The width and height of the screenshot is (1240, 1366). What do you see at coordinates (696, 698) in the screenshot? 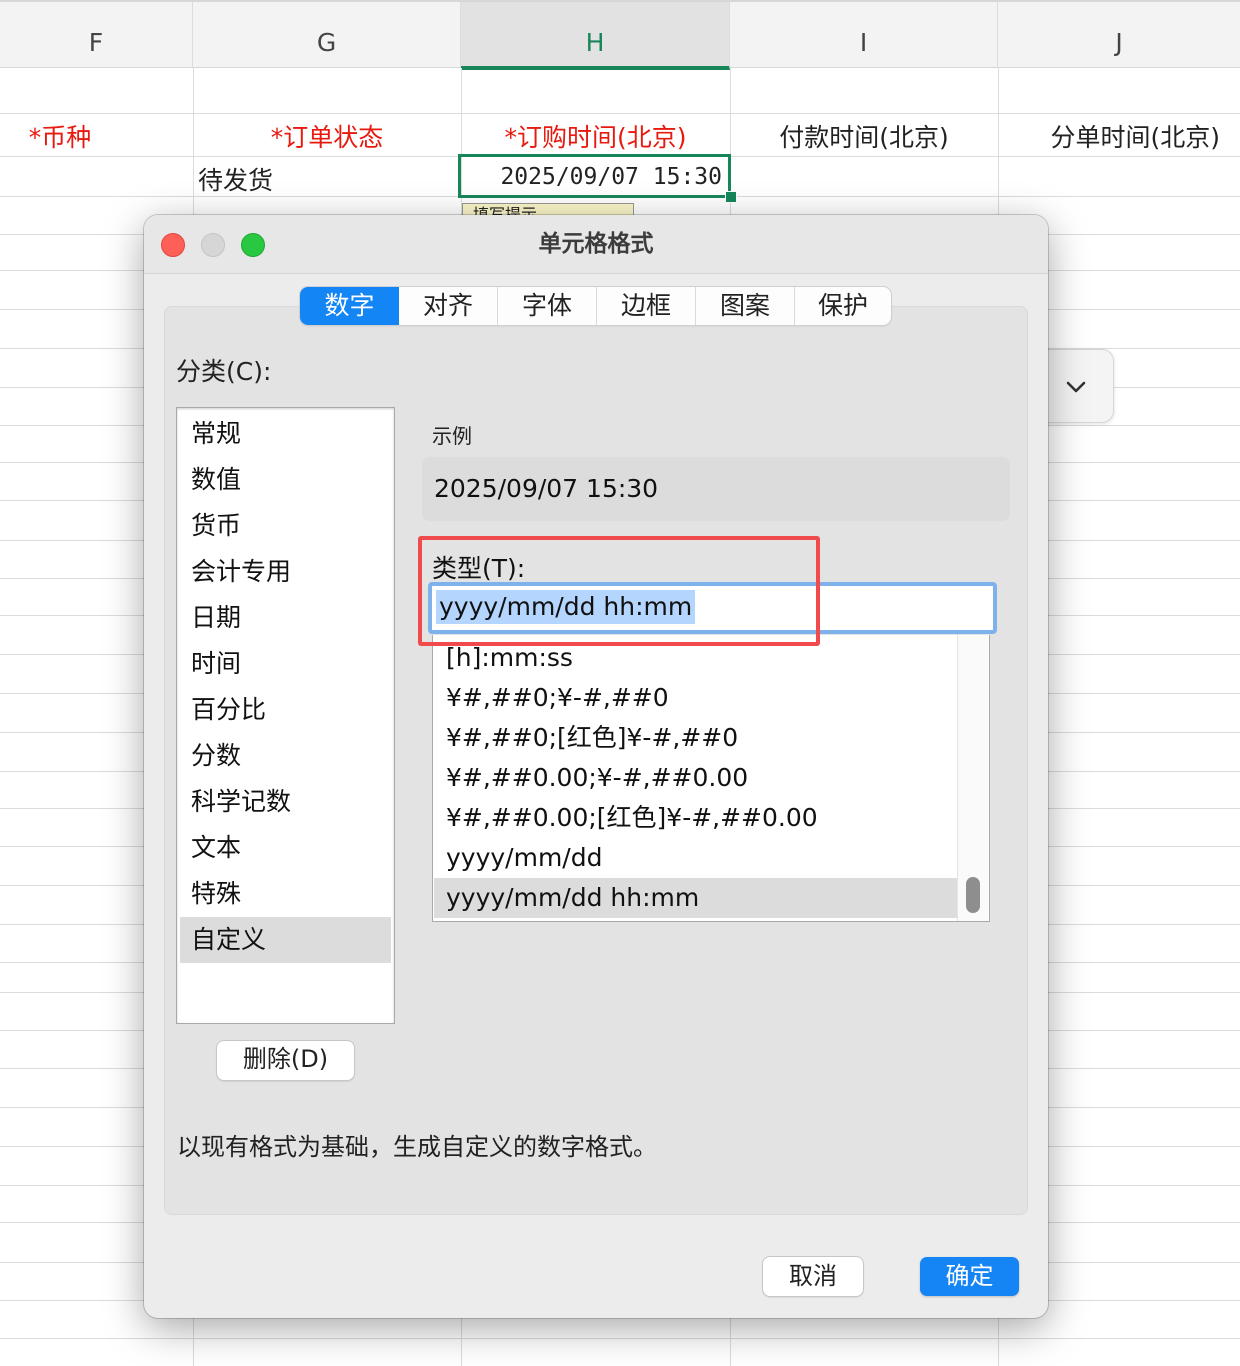
I see `format-item: ¥#,##0;¥-#,##0` at bounding box center [696, 698].